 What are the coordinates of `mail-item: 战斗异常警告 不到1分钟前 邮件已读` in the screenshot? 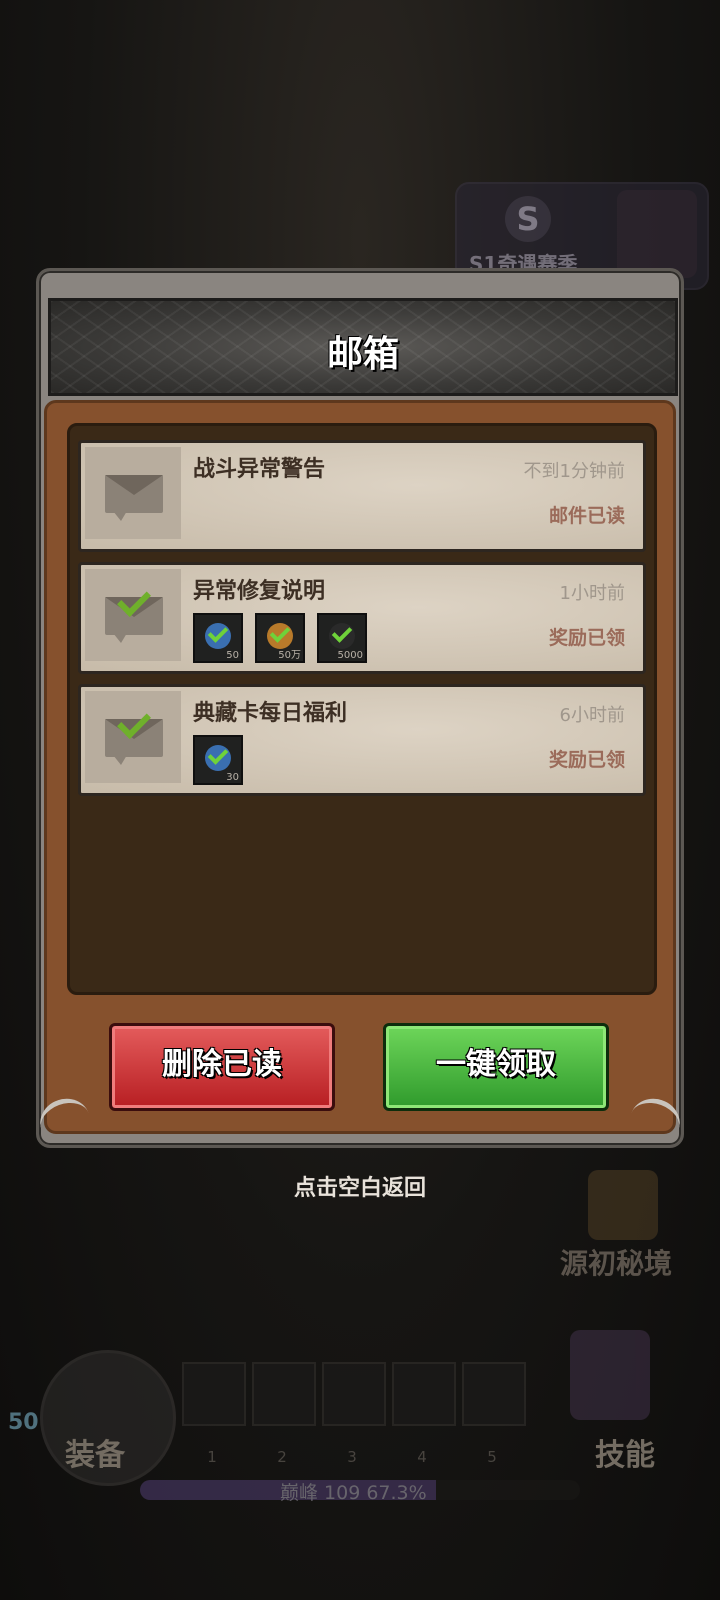 It's located at (362, 496).